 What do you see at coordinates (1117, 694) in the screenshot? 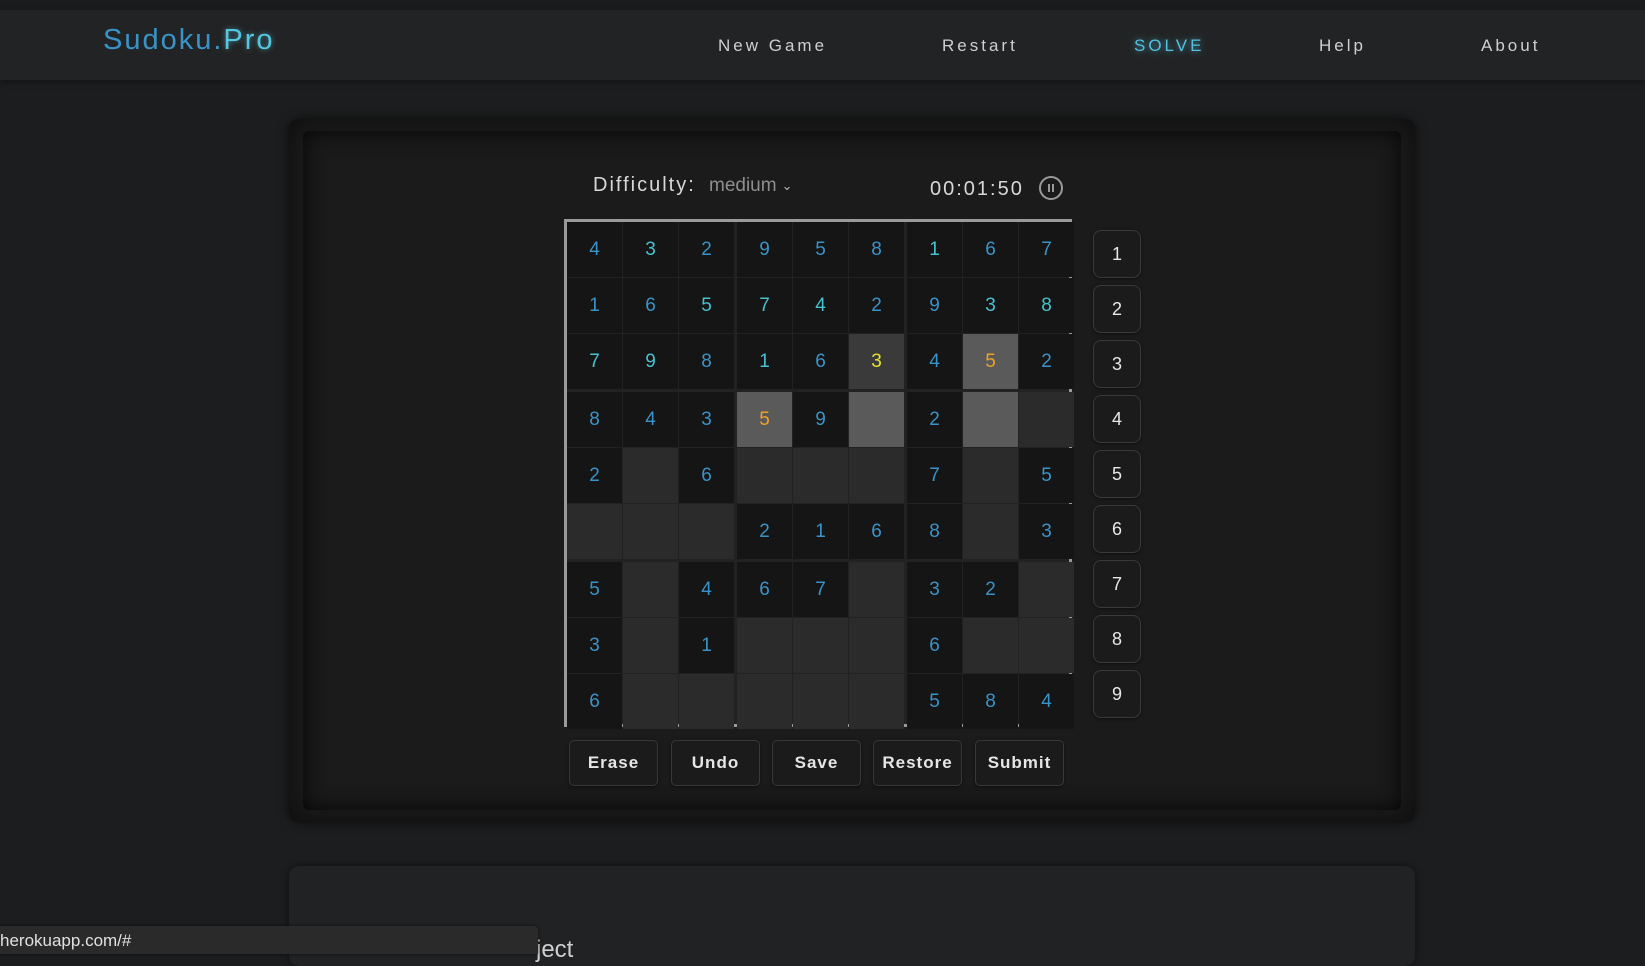
I see `numpad-button: 9` at bounding box center [1117, 694].